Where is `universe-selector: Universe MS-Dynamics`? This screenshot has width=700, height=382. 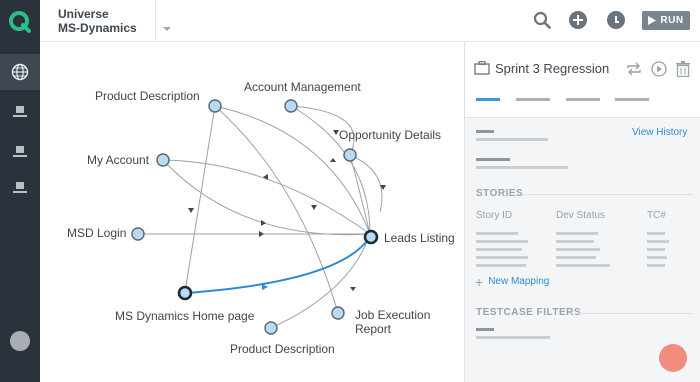
universe-selector: Universe MS-Dynamics is located at coordinates (98, 21).